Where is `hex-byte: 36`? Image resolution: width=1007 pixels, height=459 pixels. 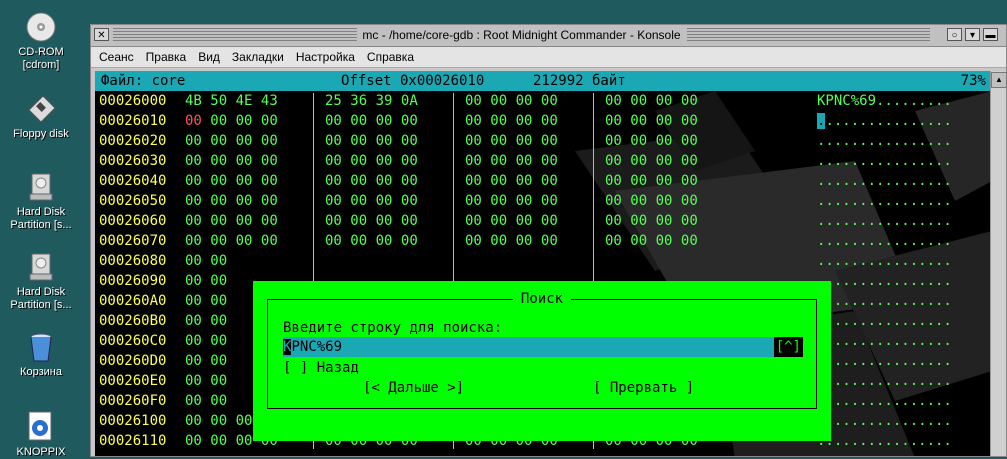
hex-byte: 36 is located at coordinates (362, 101).